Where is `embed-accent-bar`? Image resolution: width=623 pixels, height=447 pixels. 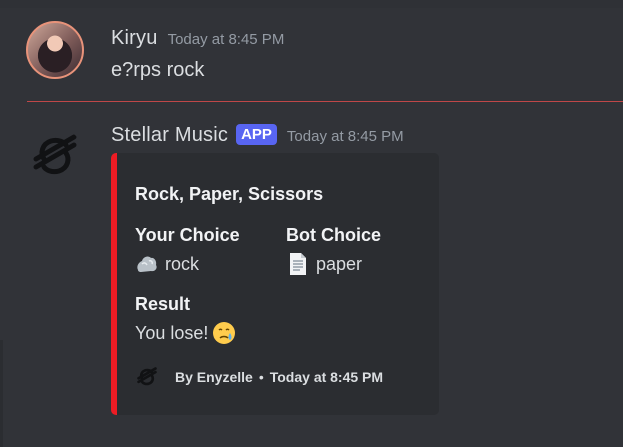 embed-accent-bar is located at coordinates (114, 284).